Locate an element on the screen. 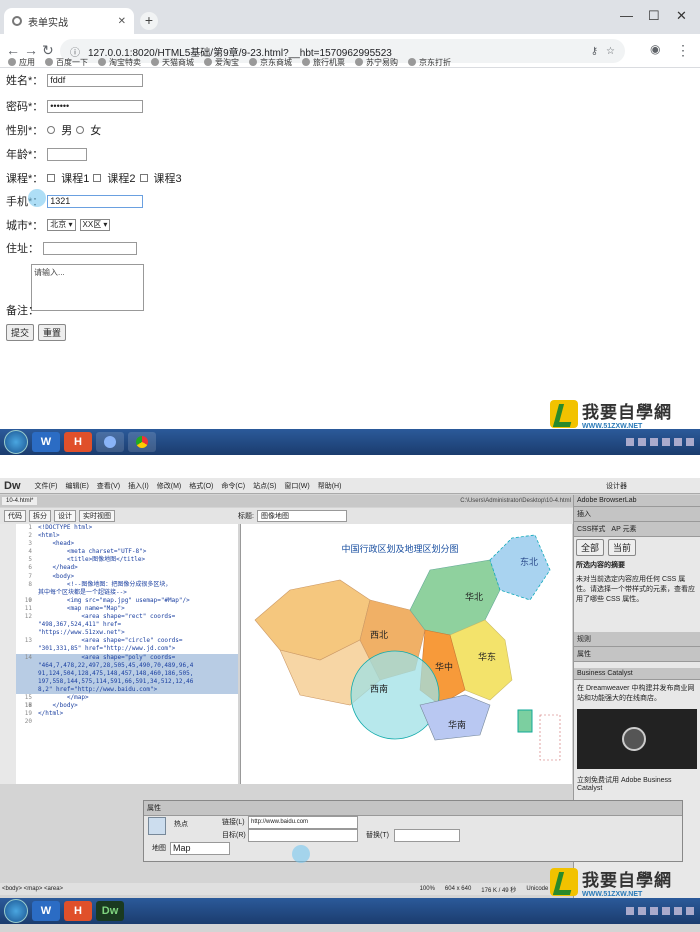  bookmark-item: 爱淘宝 is located at coordinates (221, 62).